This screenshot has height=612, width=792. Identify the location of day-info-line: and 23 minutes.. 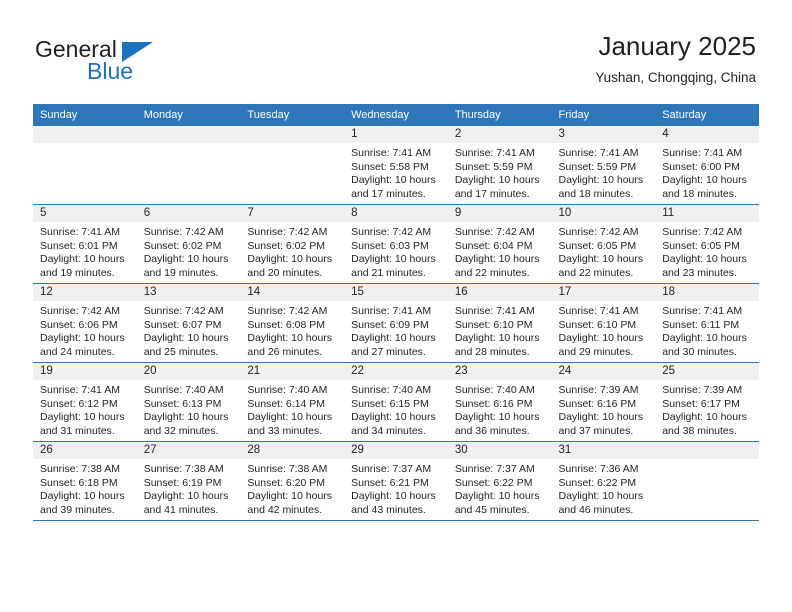
(699, 272).